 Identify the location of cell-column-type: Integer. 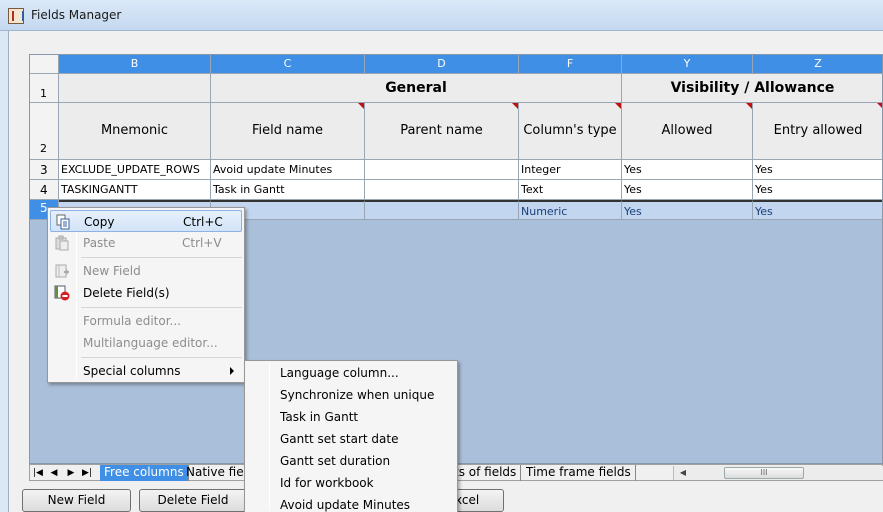
(570, 170).